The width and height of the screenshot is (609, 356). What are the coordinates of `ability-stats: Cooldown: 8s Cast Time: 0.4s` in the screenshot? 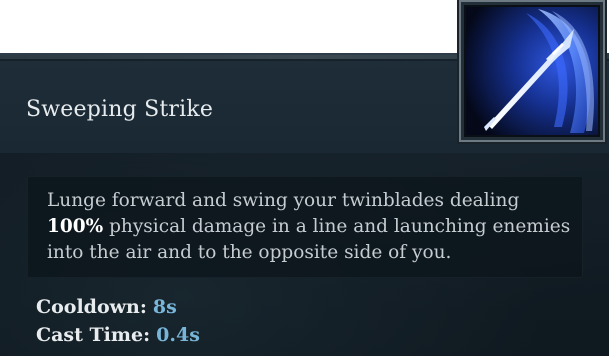 It's located at (118, 321).